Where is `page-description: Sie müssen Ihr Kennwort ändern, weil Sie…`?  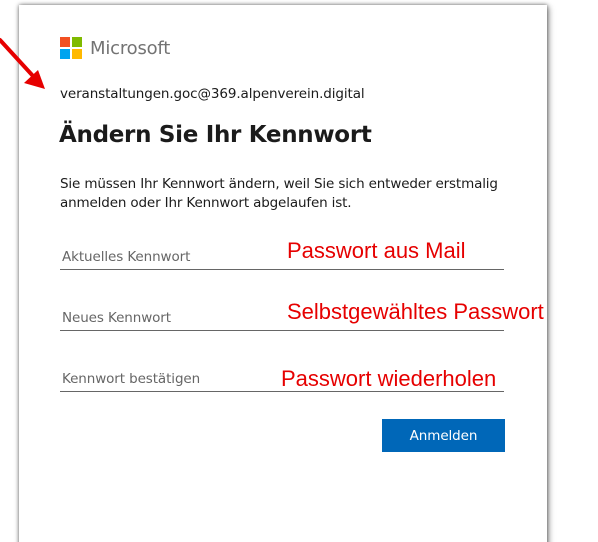
page-description: Sie müssen Ihr Kennwort ändern, weil Sie… is located at coordinates (279, 193).